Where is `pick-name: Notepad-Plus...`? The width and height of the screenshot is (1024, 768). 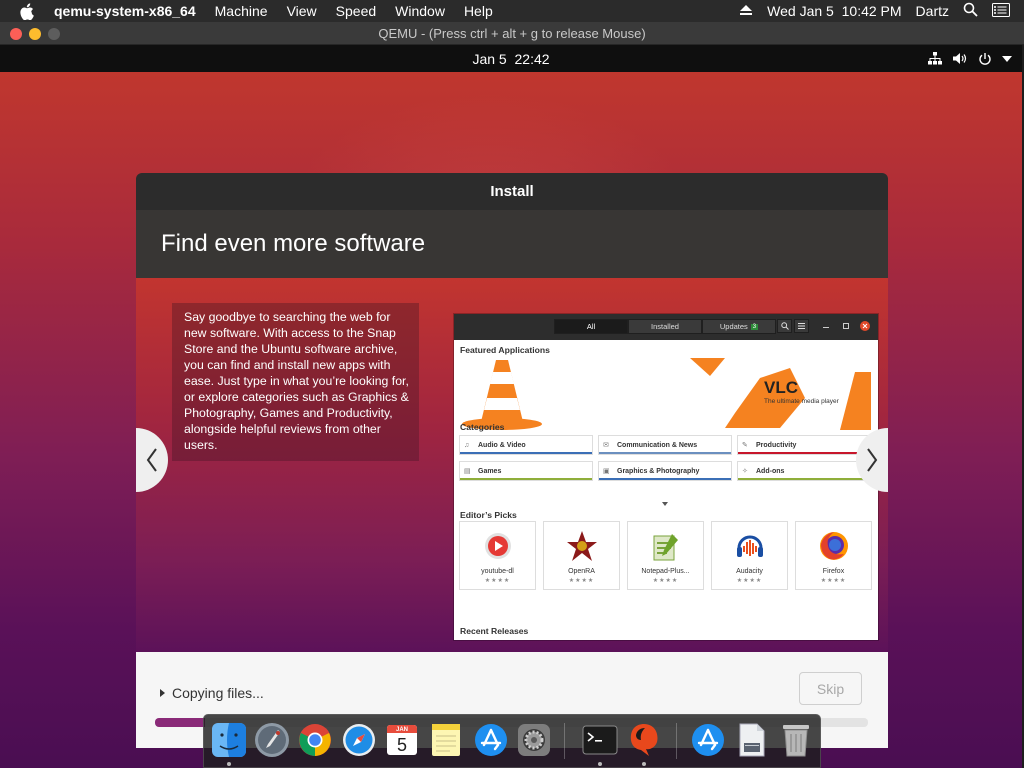
pick-name: Notepad-Plus... is located at coordinates (665, 571).